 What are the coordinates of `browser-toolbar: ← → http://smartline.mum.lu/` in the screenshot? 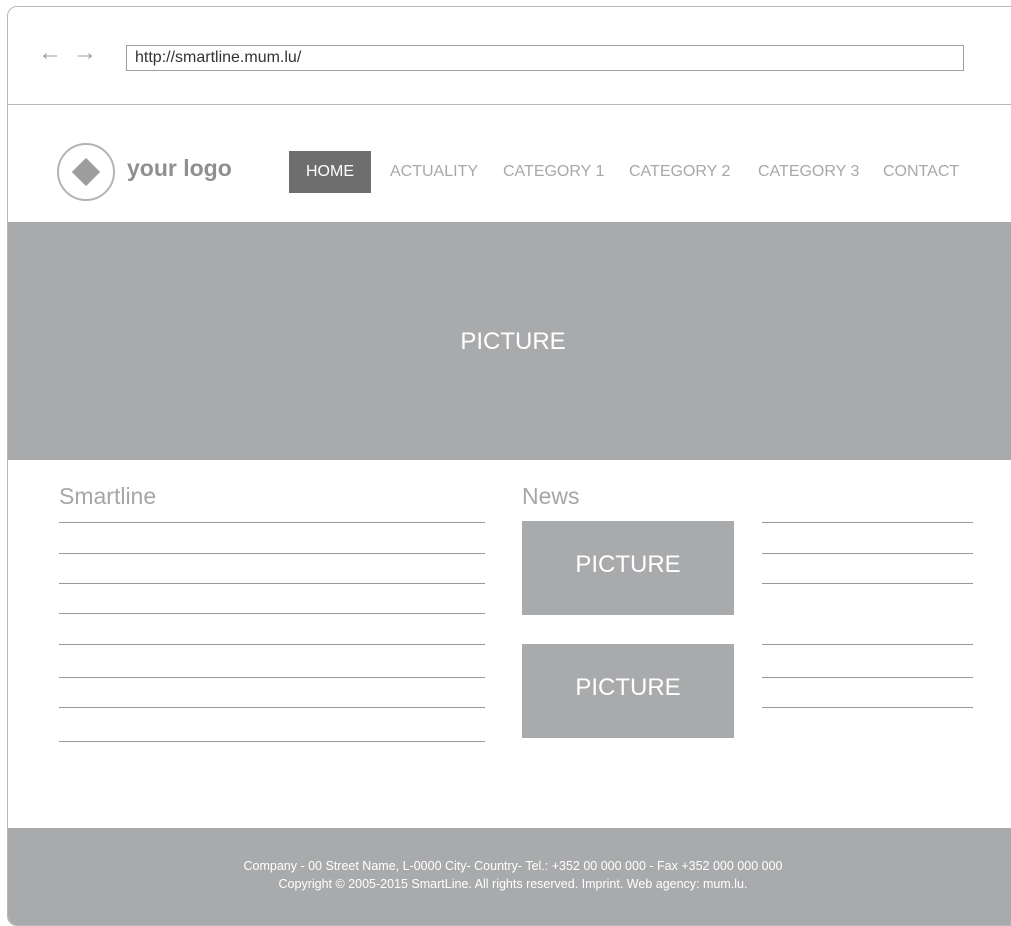 It's located at (509, 56).